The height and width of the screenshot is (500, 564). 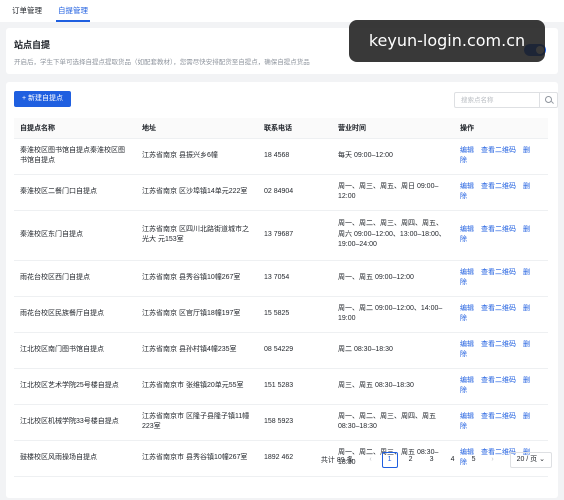 What do you see at coordinates (295, 128) in the screenshot?
I see `header-phone: 联系电话` at bounding box center [295, 128].